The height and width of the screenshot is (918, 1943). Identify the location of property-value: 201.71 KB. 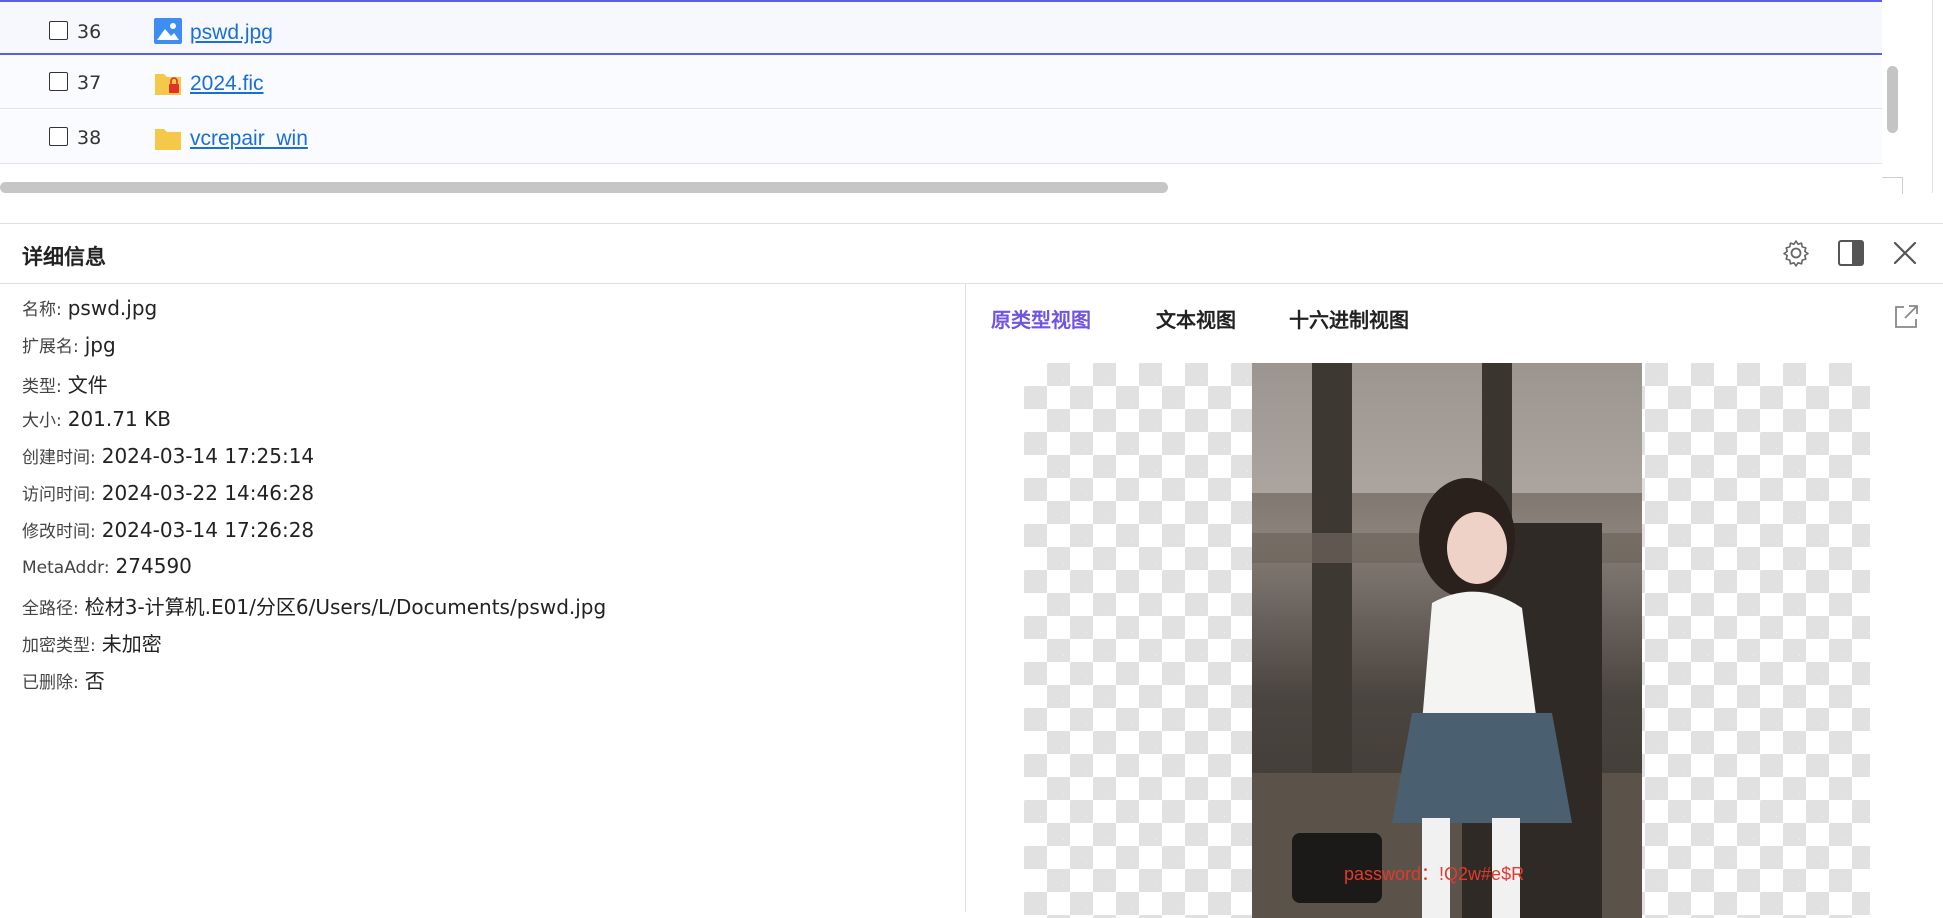
(119, 419).